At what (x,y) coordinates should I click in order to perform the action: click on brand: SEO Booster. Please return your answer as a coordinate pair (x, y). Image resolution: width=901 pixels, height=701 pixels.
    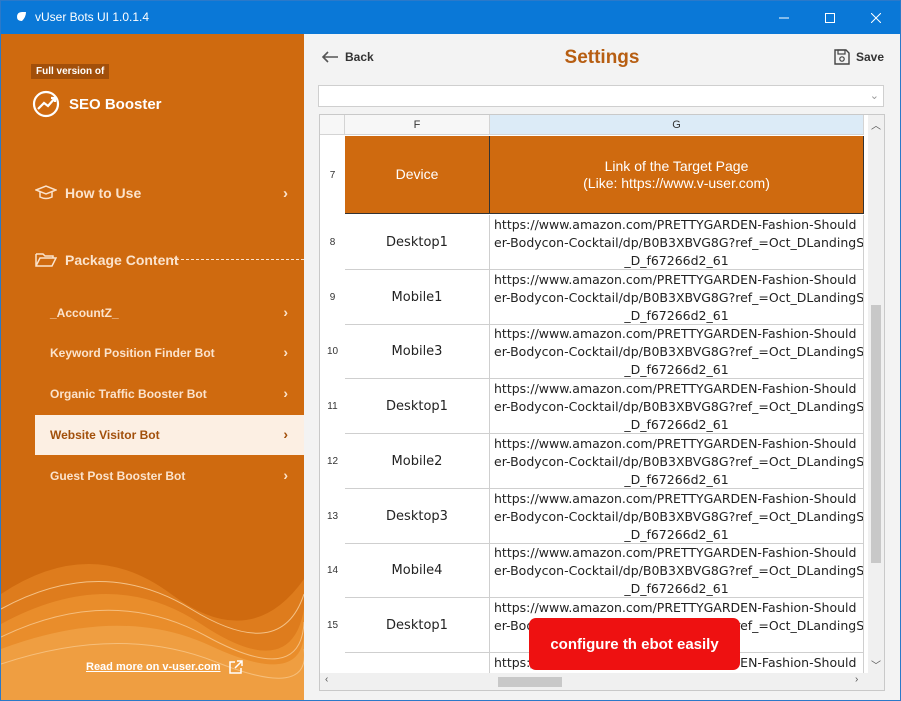
    Looking at the image, I should click on (96, 104).